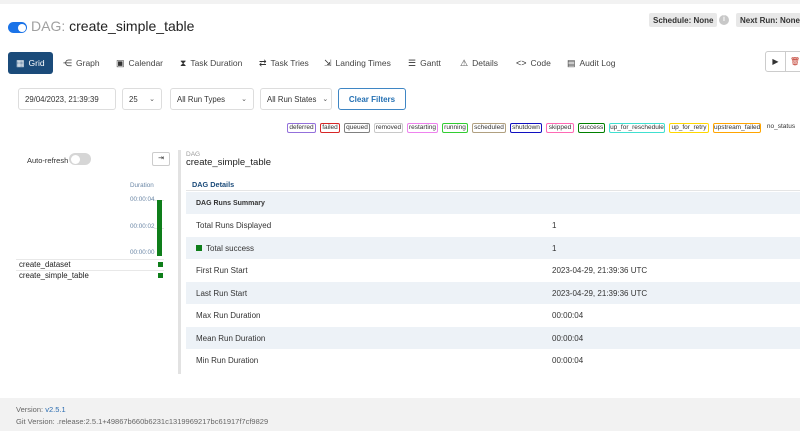 The height and width of the screenshot is (431, 800). I want to click on schedule-badge: Schedule: None, so click(683, 20).